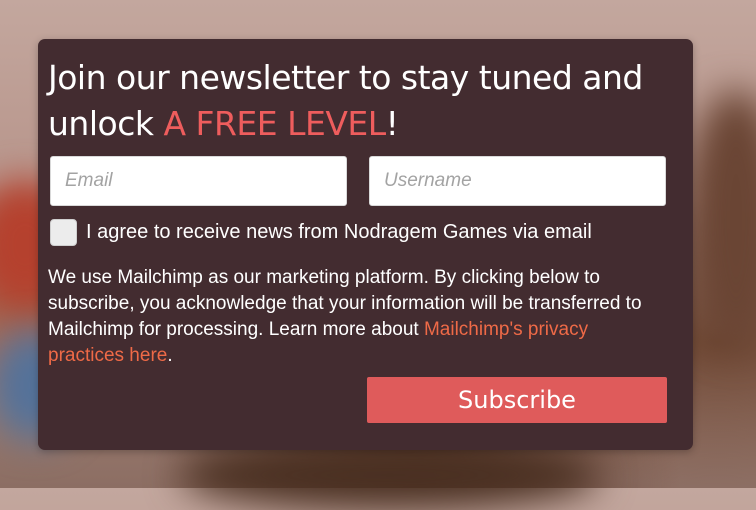 The image size is (756, 510). I want to click on email-field, so click(198, 181).